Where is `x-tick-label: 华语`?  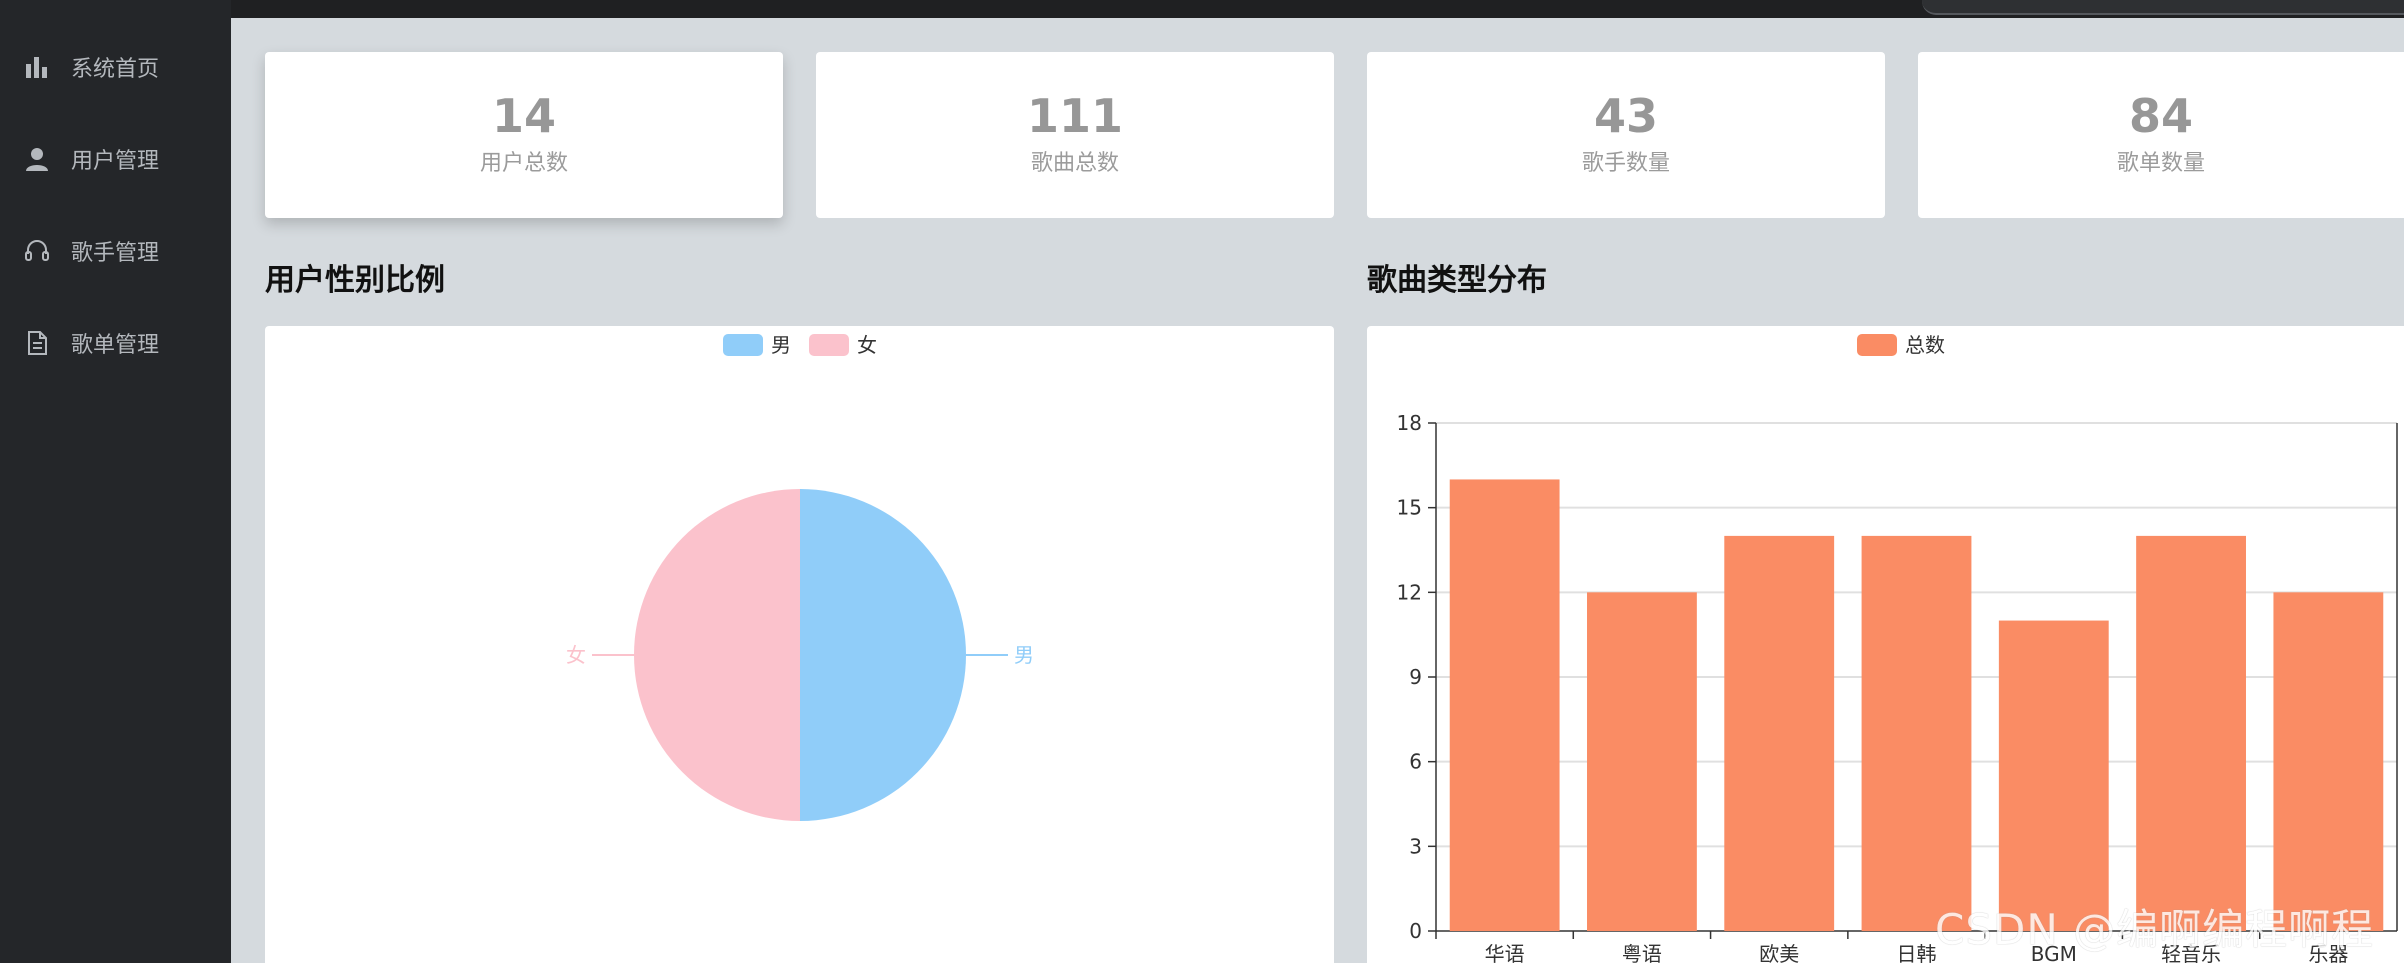
x-tick-label: 华语 is located at coordinates (1505, 952).